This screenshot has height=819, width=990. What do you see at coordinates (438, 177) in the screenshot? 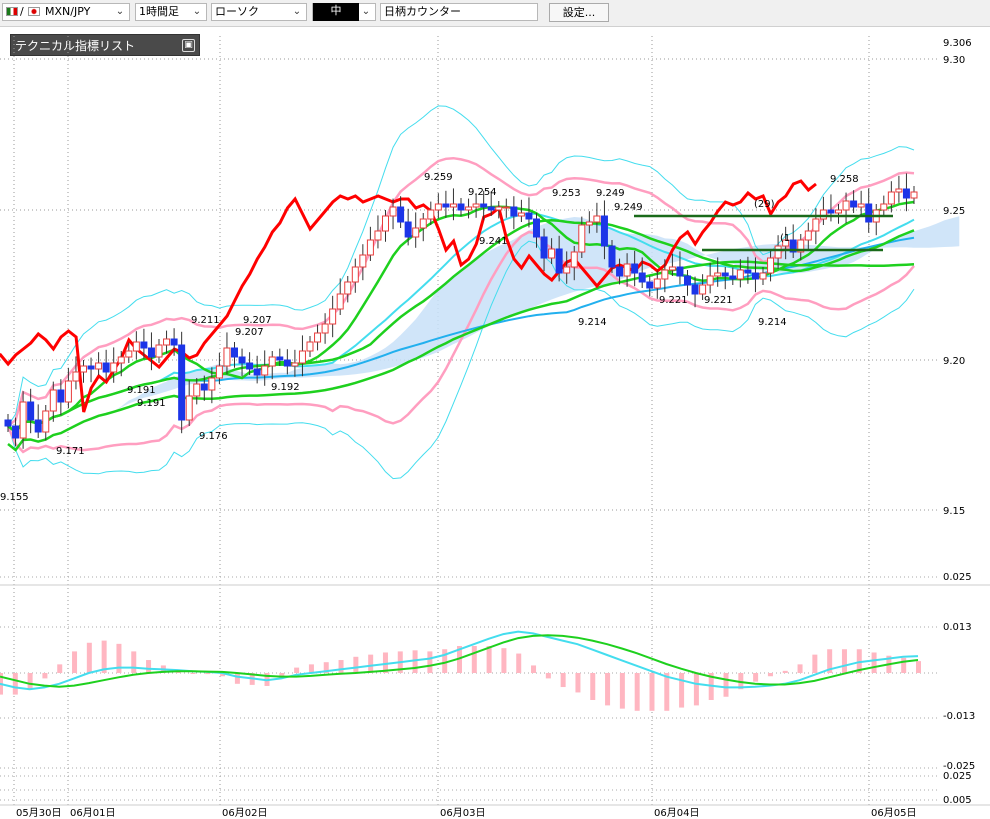
I see `price-annotation-label: 9.259` at bounding box center [438, 177].